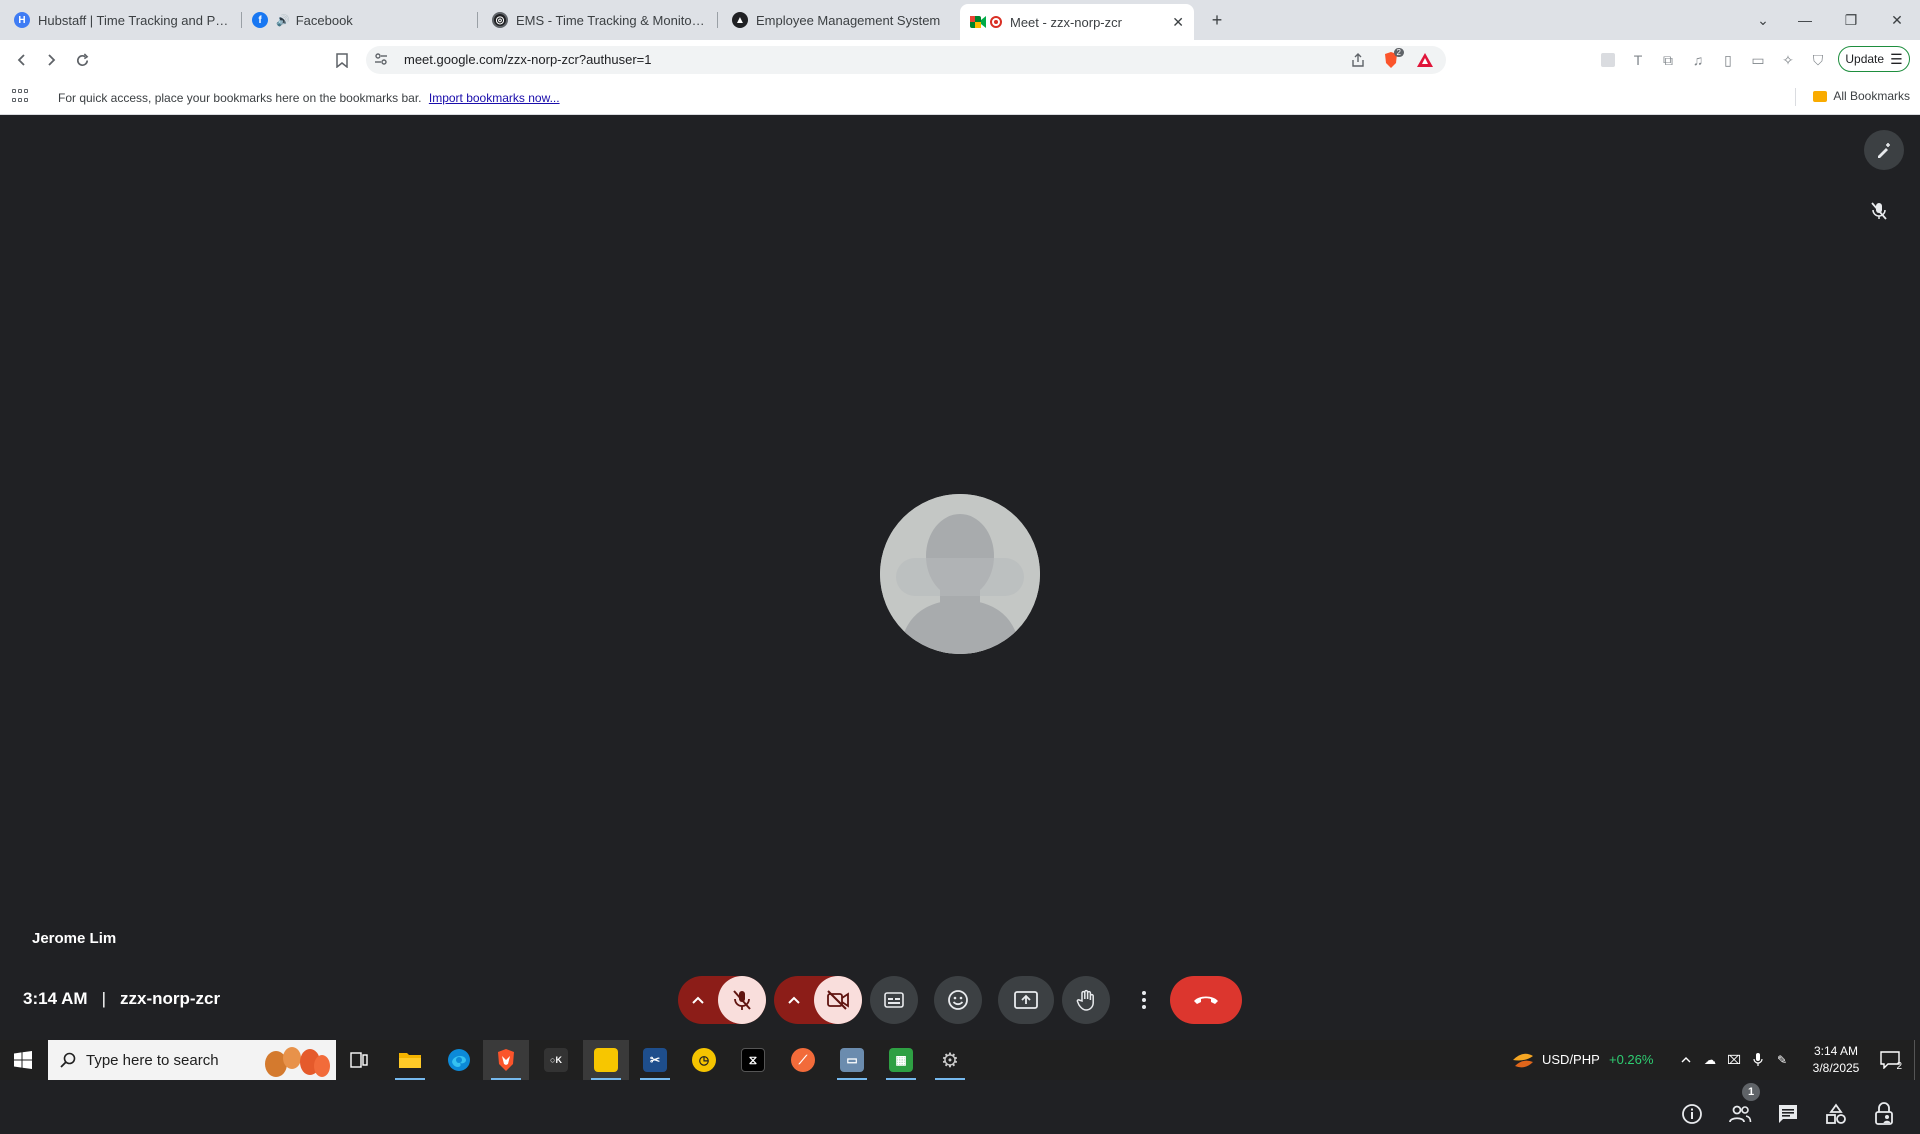 The width and height of the screenshot is (1920, 1134). I want to click on info-icon, so click(1692, 1114).